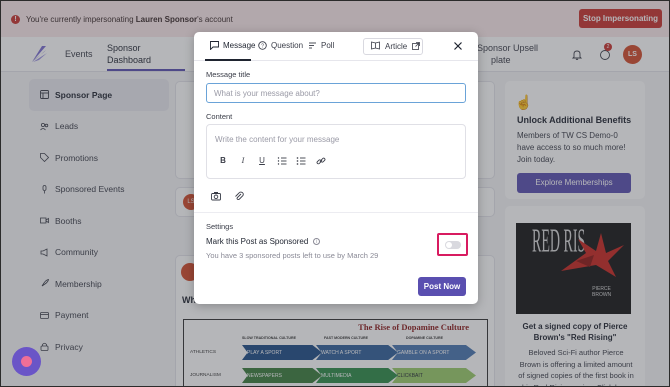 This screenshot has width=670, height=387. Describe the element at coordinates (214, 45) in the screenshot. I see `message-icon` at that location.